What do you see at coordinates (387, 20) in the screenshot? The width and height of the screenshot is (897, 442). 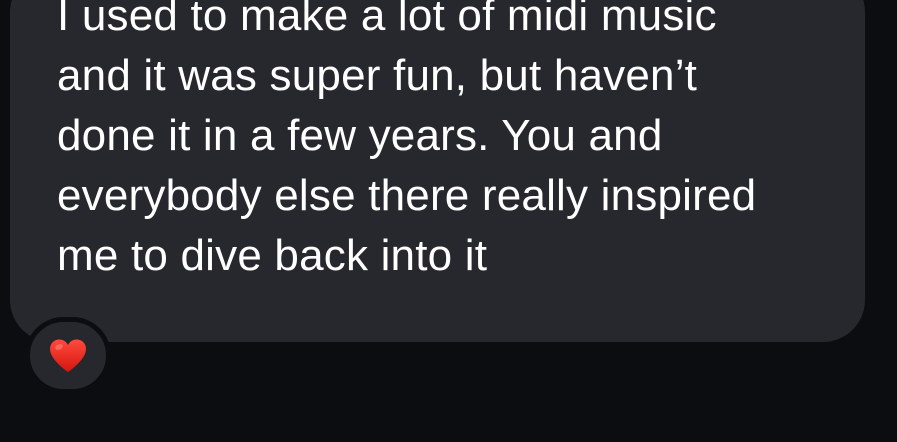 I see `message-line: I used to make a lot of midi music` at bounding box center [387, 20].